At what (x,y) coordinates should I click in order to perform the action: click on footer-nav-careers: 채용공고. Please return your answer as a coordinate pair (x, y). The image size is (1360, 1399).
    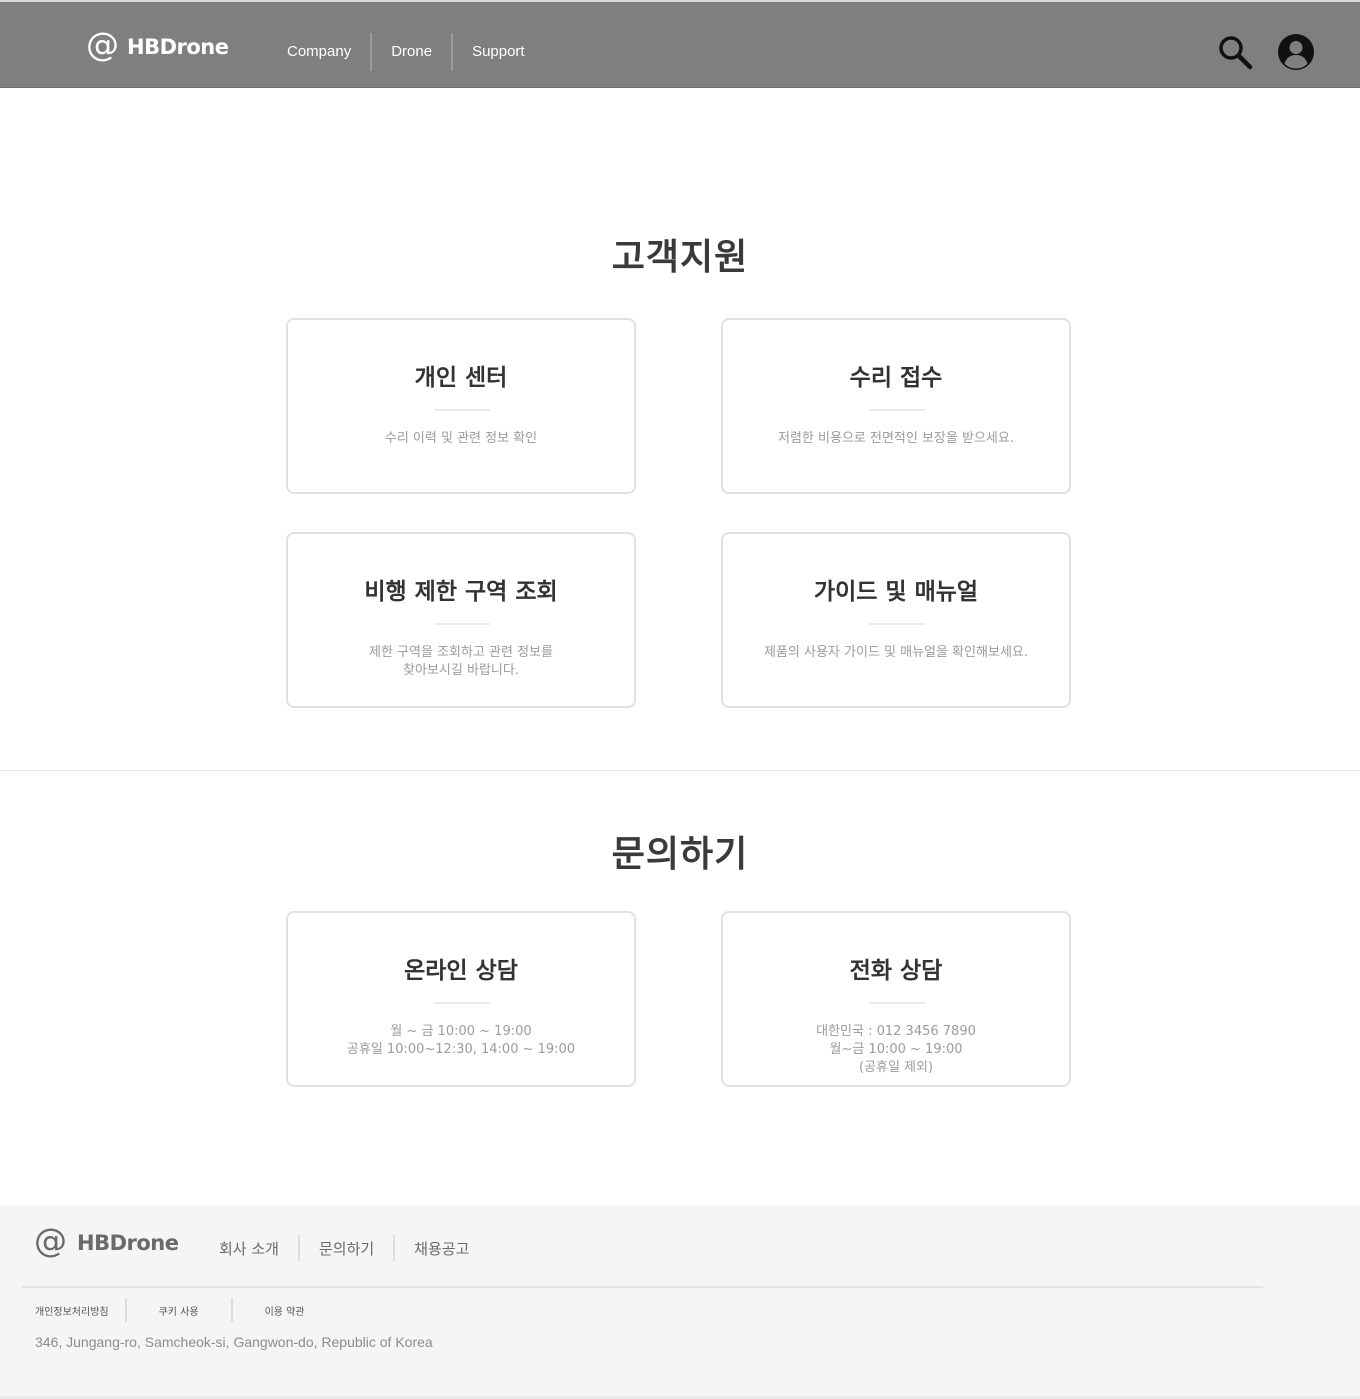
    Looking at the image, I should click on (441, 1248).